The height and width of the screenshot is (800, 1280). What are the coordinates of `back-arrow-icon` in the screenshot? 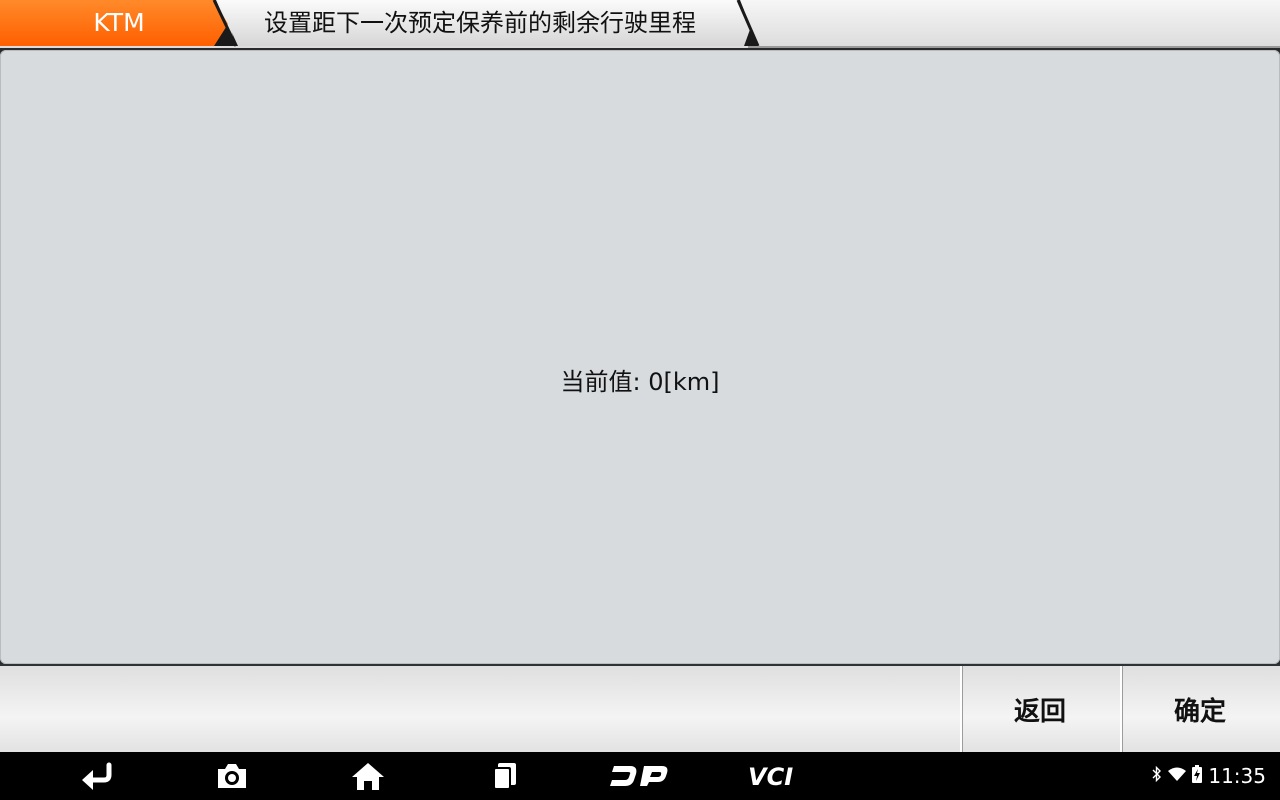 It's located at (98, 776).